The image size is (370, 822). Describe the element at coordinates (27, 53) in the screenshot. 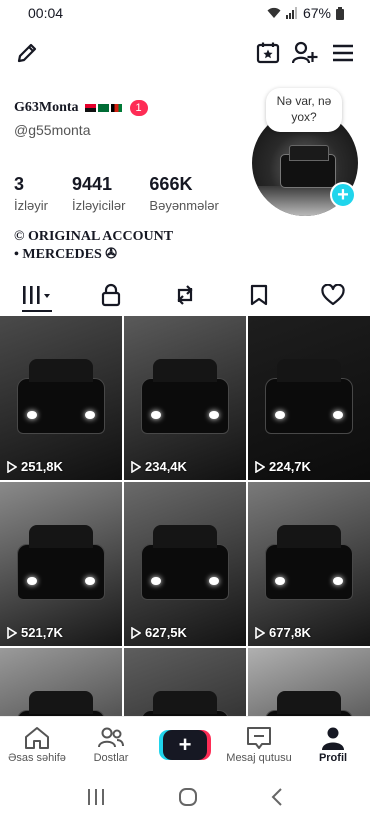

I see `edit-profile-button` at that location.